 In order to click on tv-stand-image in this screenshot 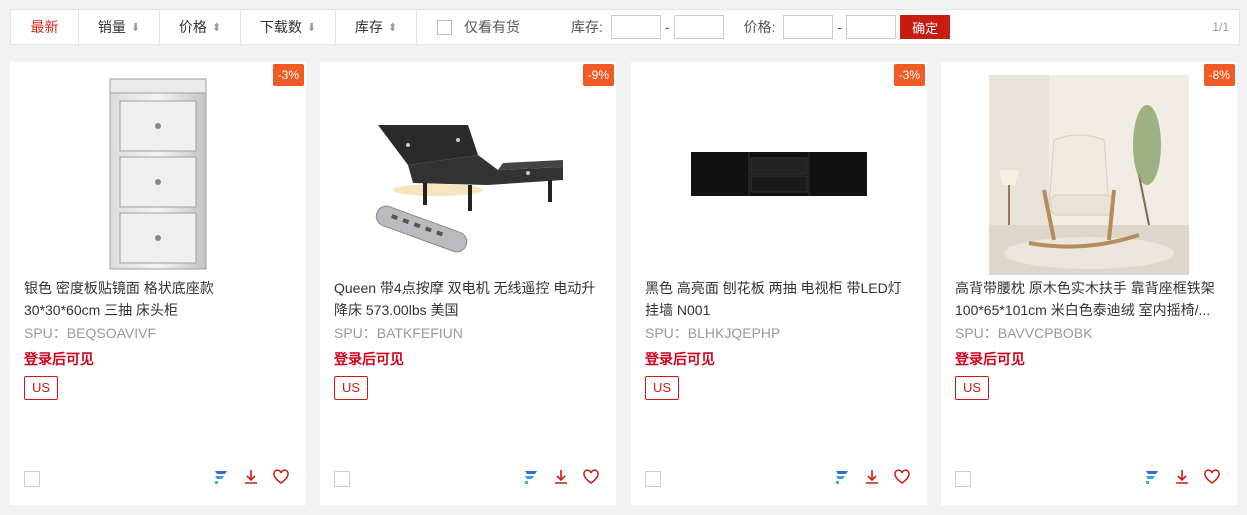, I will do `click(779, 173)`.